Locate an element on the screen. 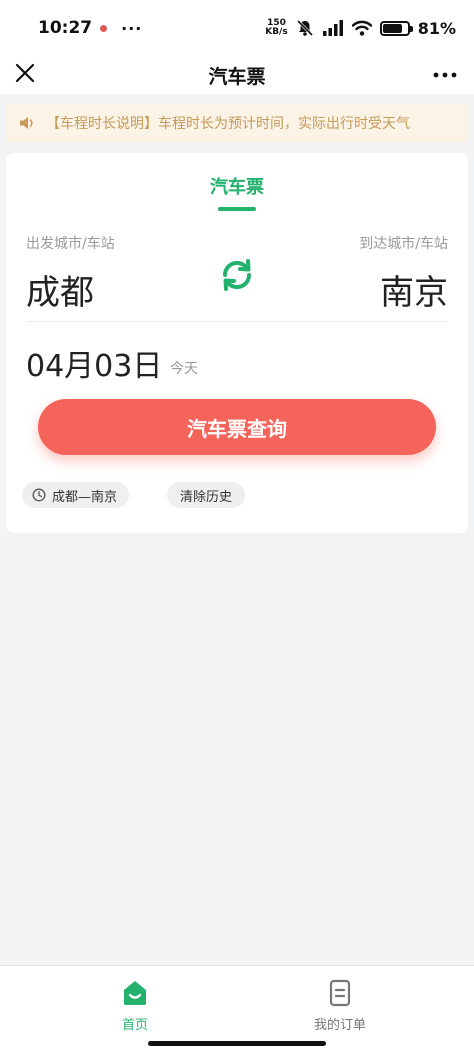 The height and width of the screenshot is (1054, 474). date-weekday: 今天 is located at coordinates (184, 369).